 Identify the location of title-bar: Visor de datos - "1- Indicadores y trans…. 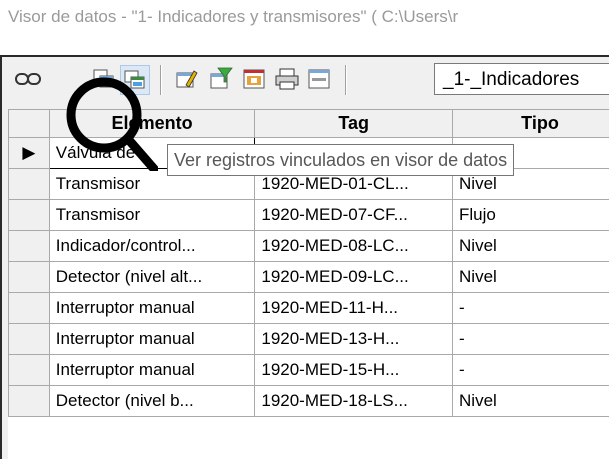
(304, 23).